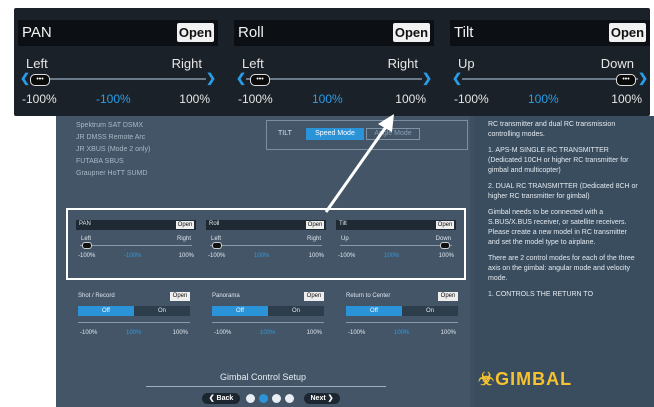 The image size is (654, 407). Describe the element at coordinates (357, 168) in the screenshot. I see `callout-arrow-shaft` at that location.